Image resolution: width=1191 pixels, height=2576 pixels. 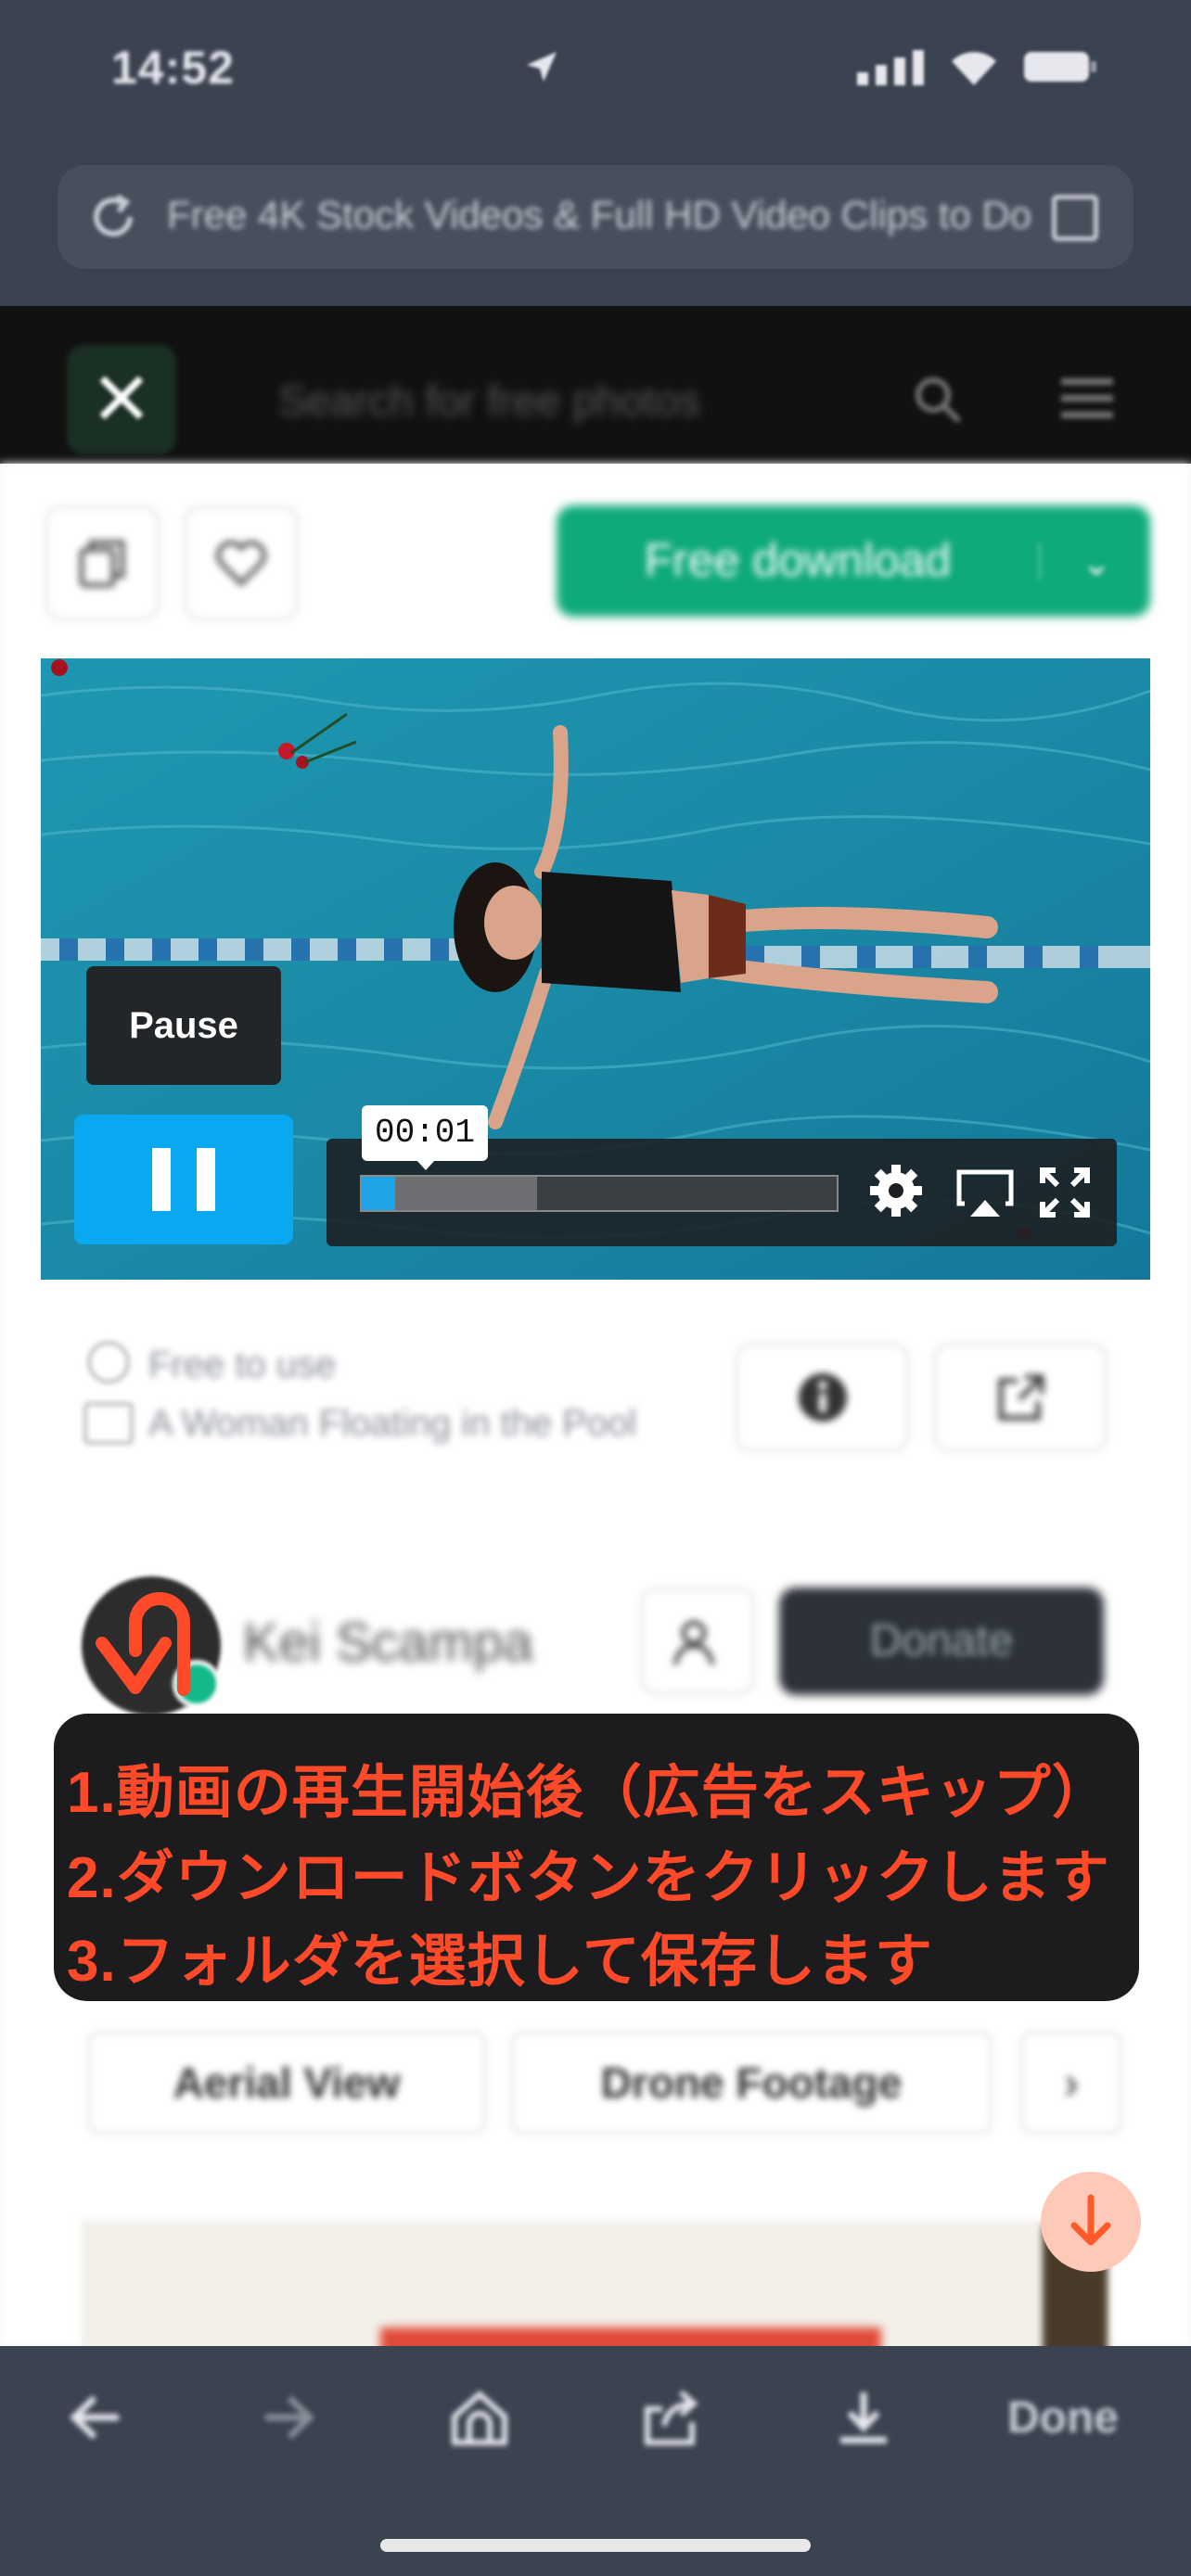 What do you see at coordinates (890, 67) in the screenshot?
I see `cellular-signal-icon` at bounding box center [890, 67].